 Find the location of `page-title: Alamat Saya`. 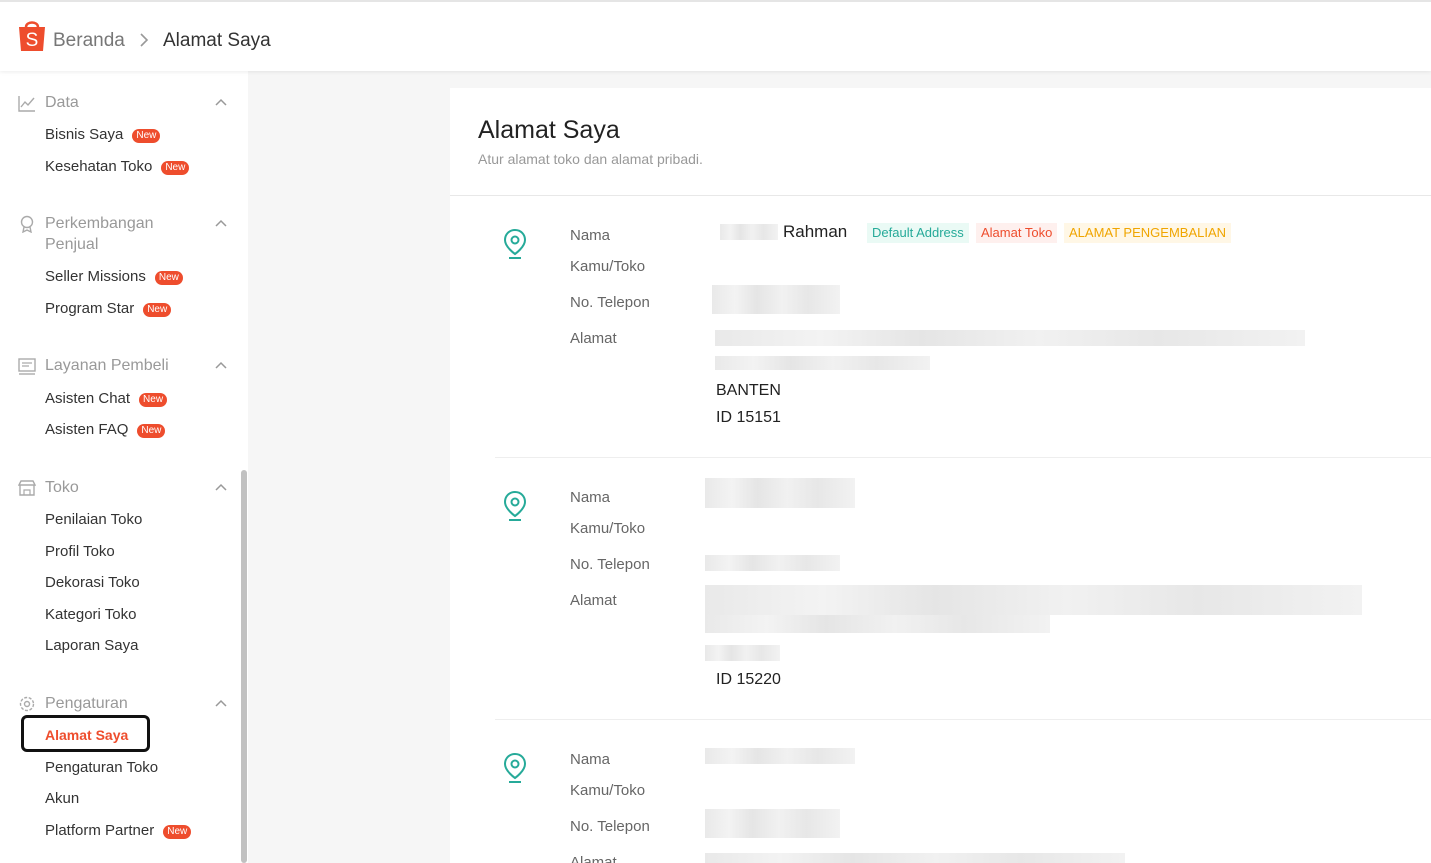

page-title: Alamat Saya is located at coordinates (549, 130).